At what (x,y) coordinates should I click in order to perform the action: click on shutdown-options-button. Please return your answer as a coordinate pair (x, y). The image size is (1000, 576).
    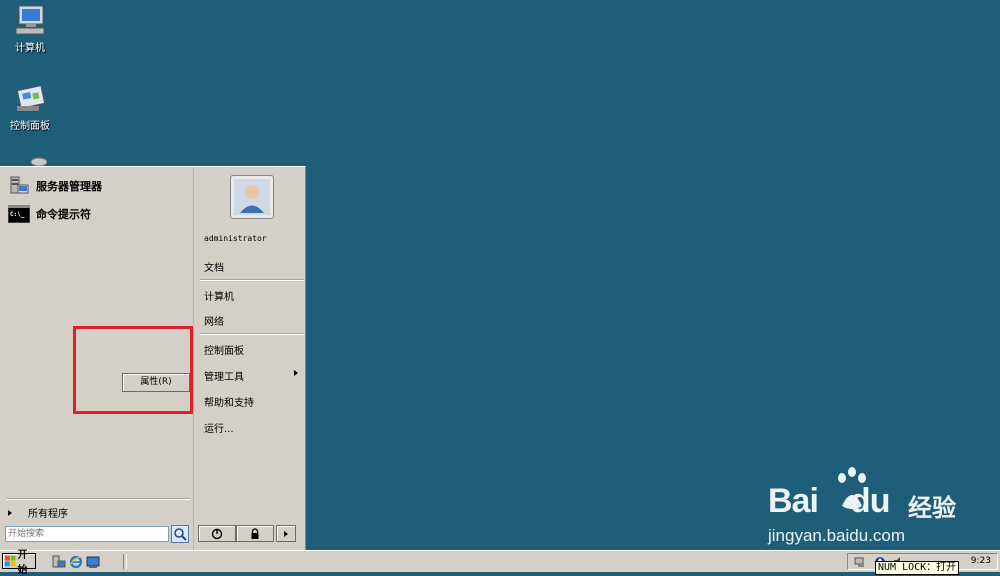
    Looking at the image, I should click on (286, 533).